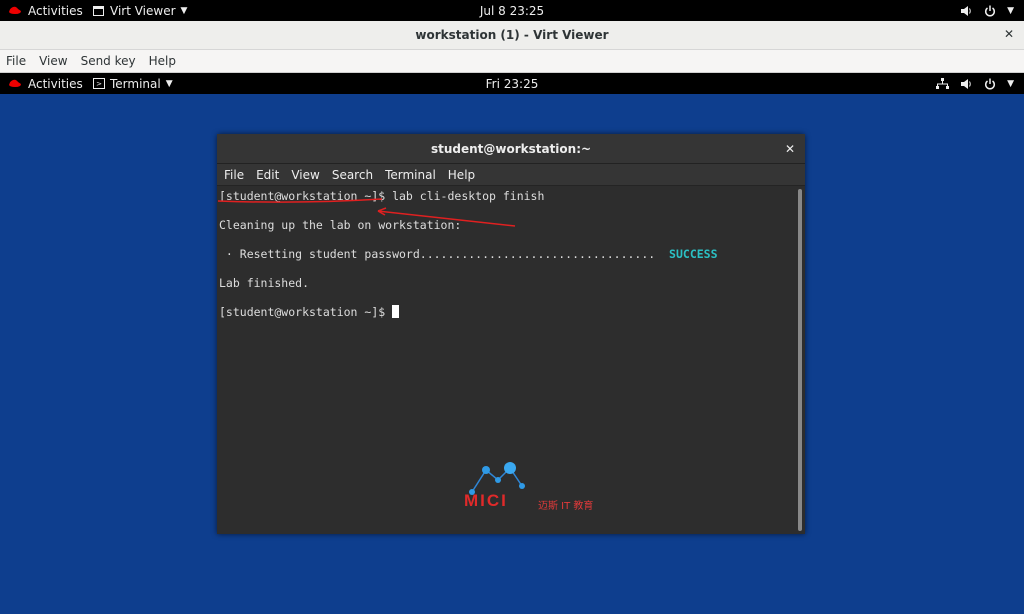 The image size is (1024, 614). Describe the element at coordinates (486, 500) in the screenshot. I see `mici-brand-text: MICI` at that location.